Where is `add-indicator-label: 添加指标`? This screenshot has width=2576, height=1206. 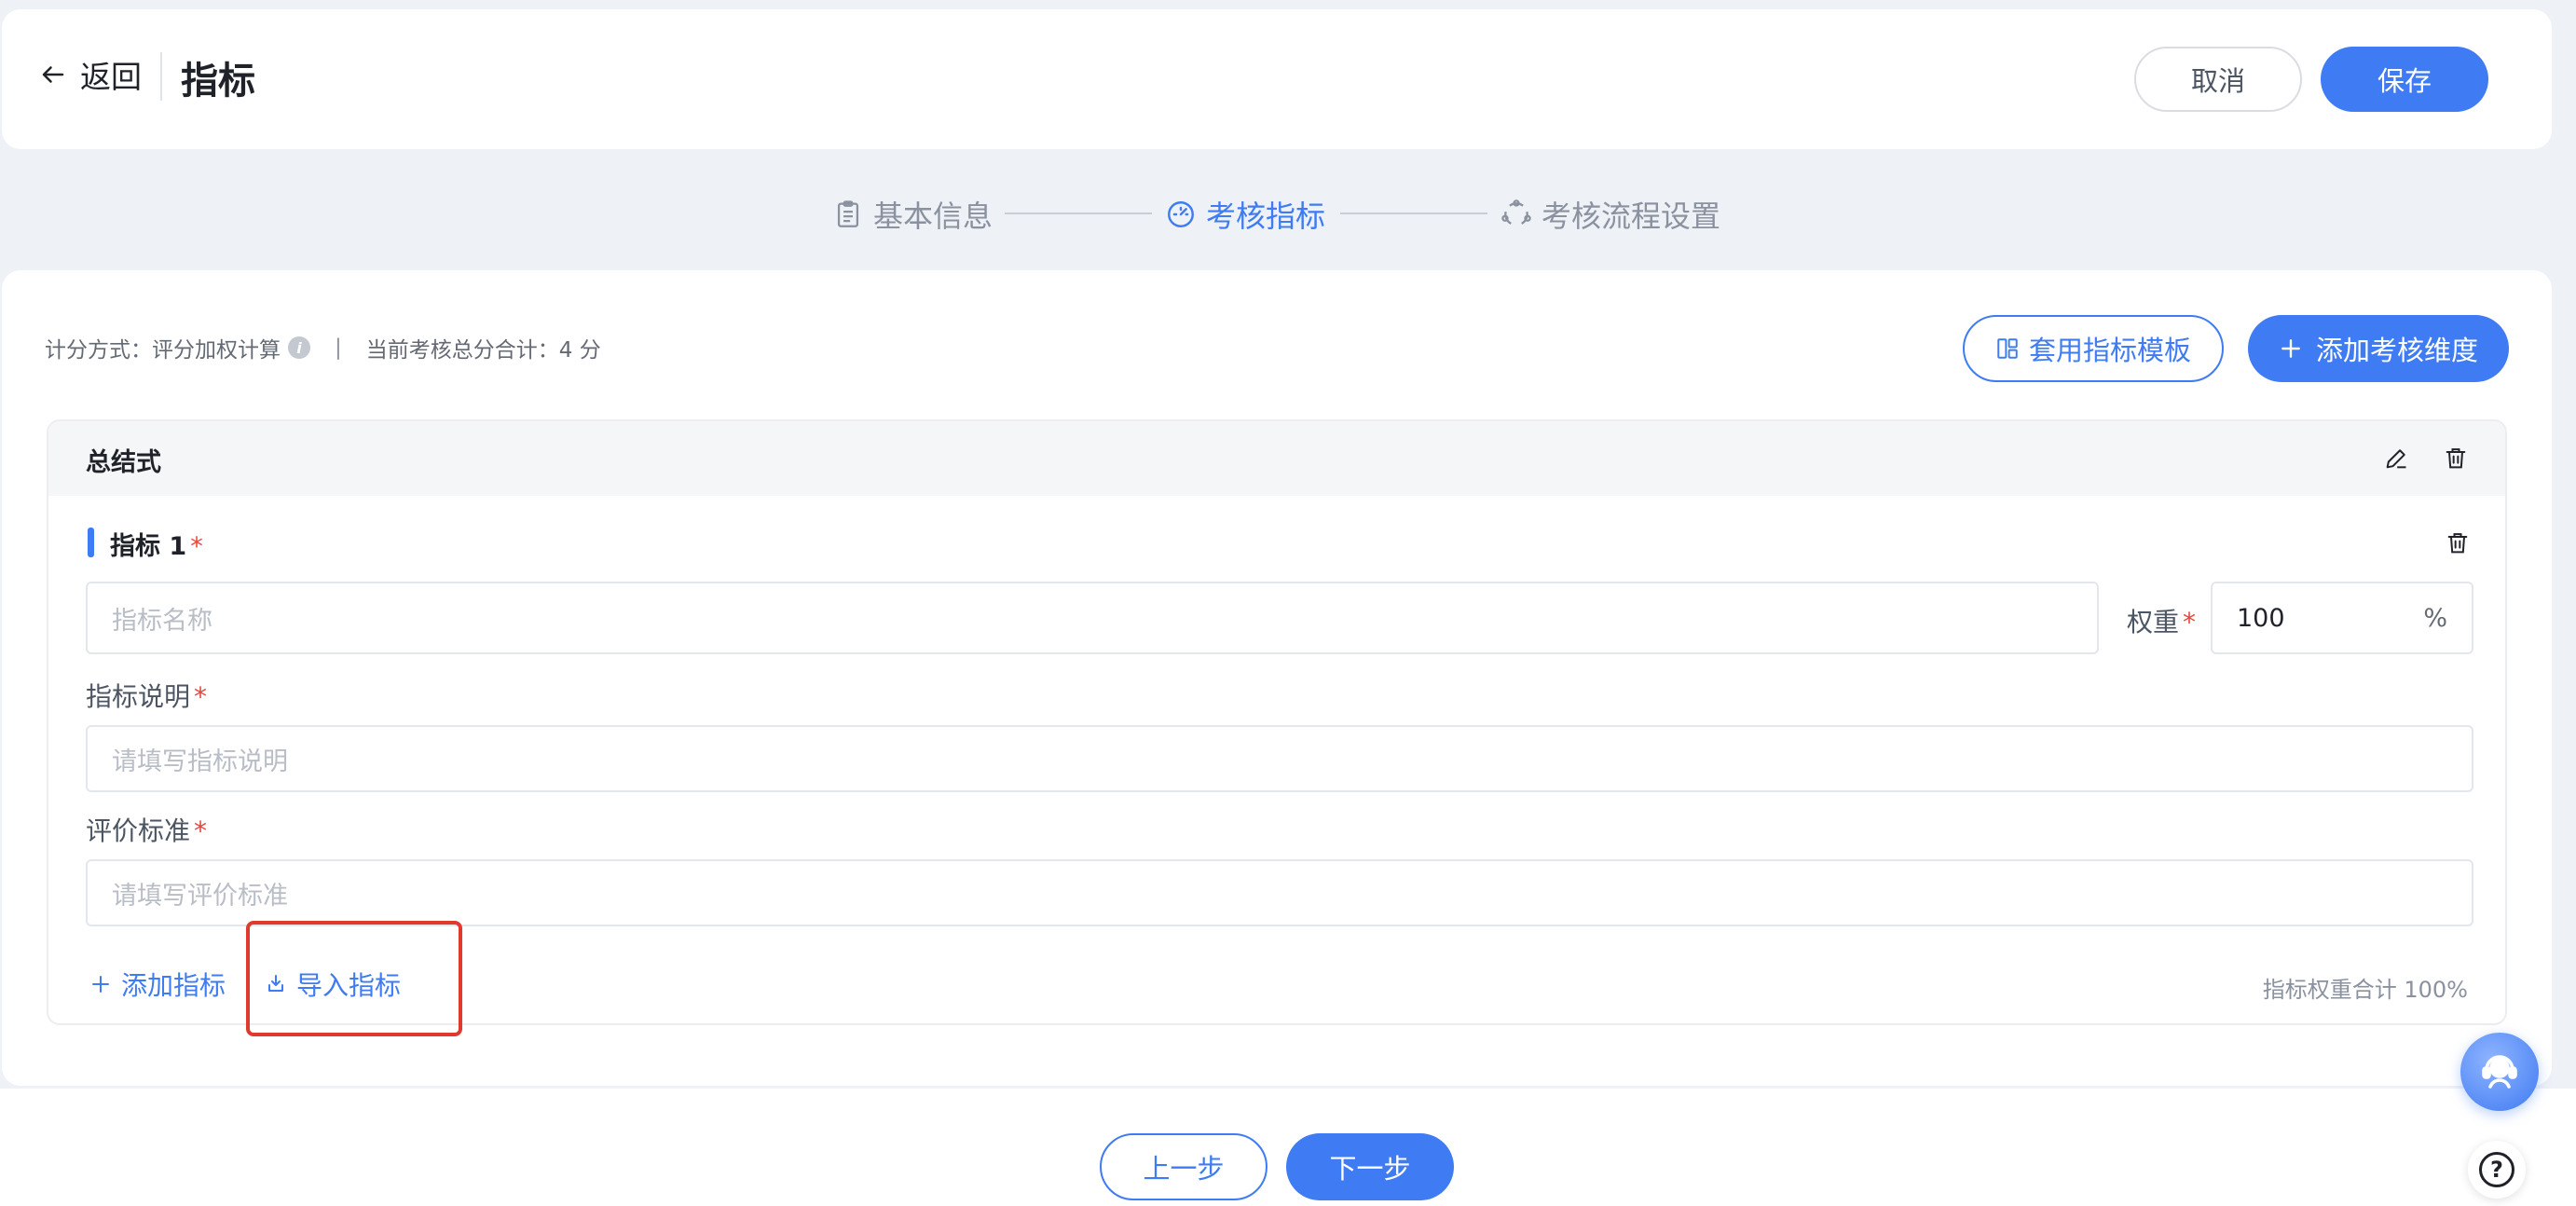 add-indicator-label: 添加指标 is located at coordinates (173, 985).